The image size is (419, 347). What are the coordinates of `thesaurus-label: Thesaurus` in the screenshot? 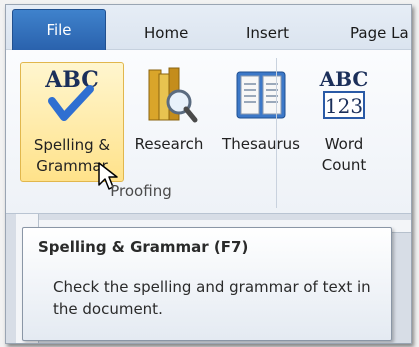 It's located at (261, 144).